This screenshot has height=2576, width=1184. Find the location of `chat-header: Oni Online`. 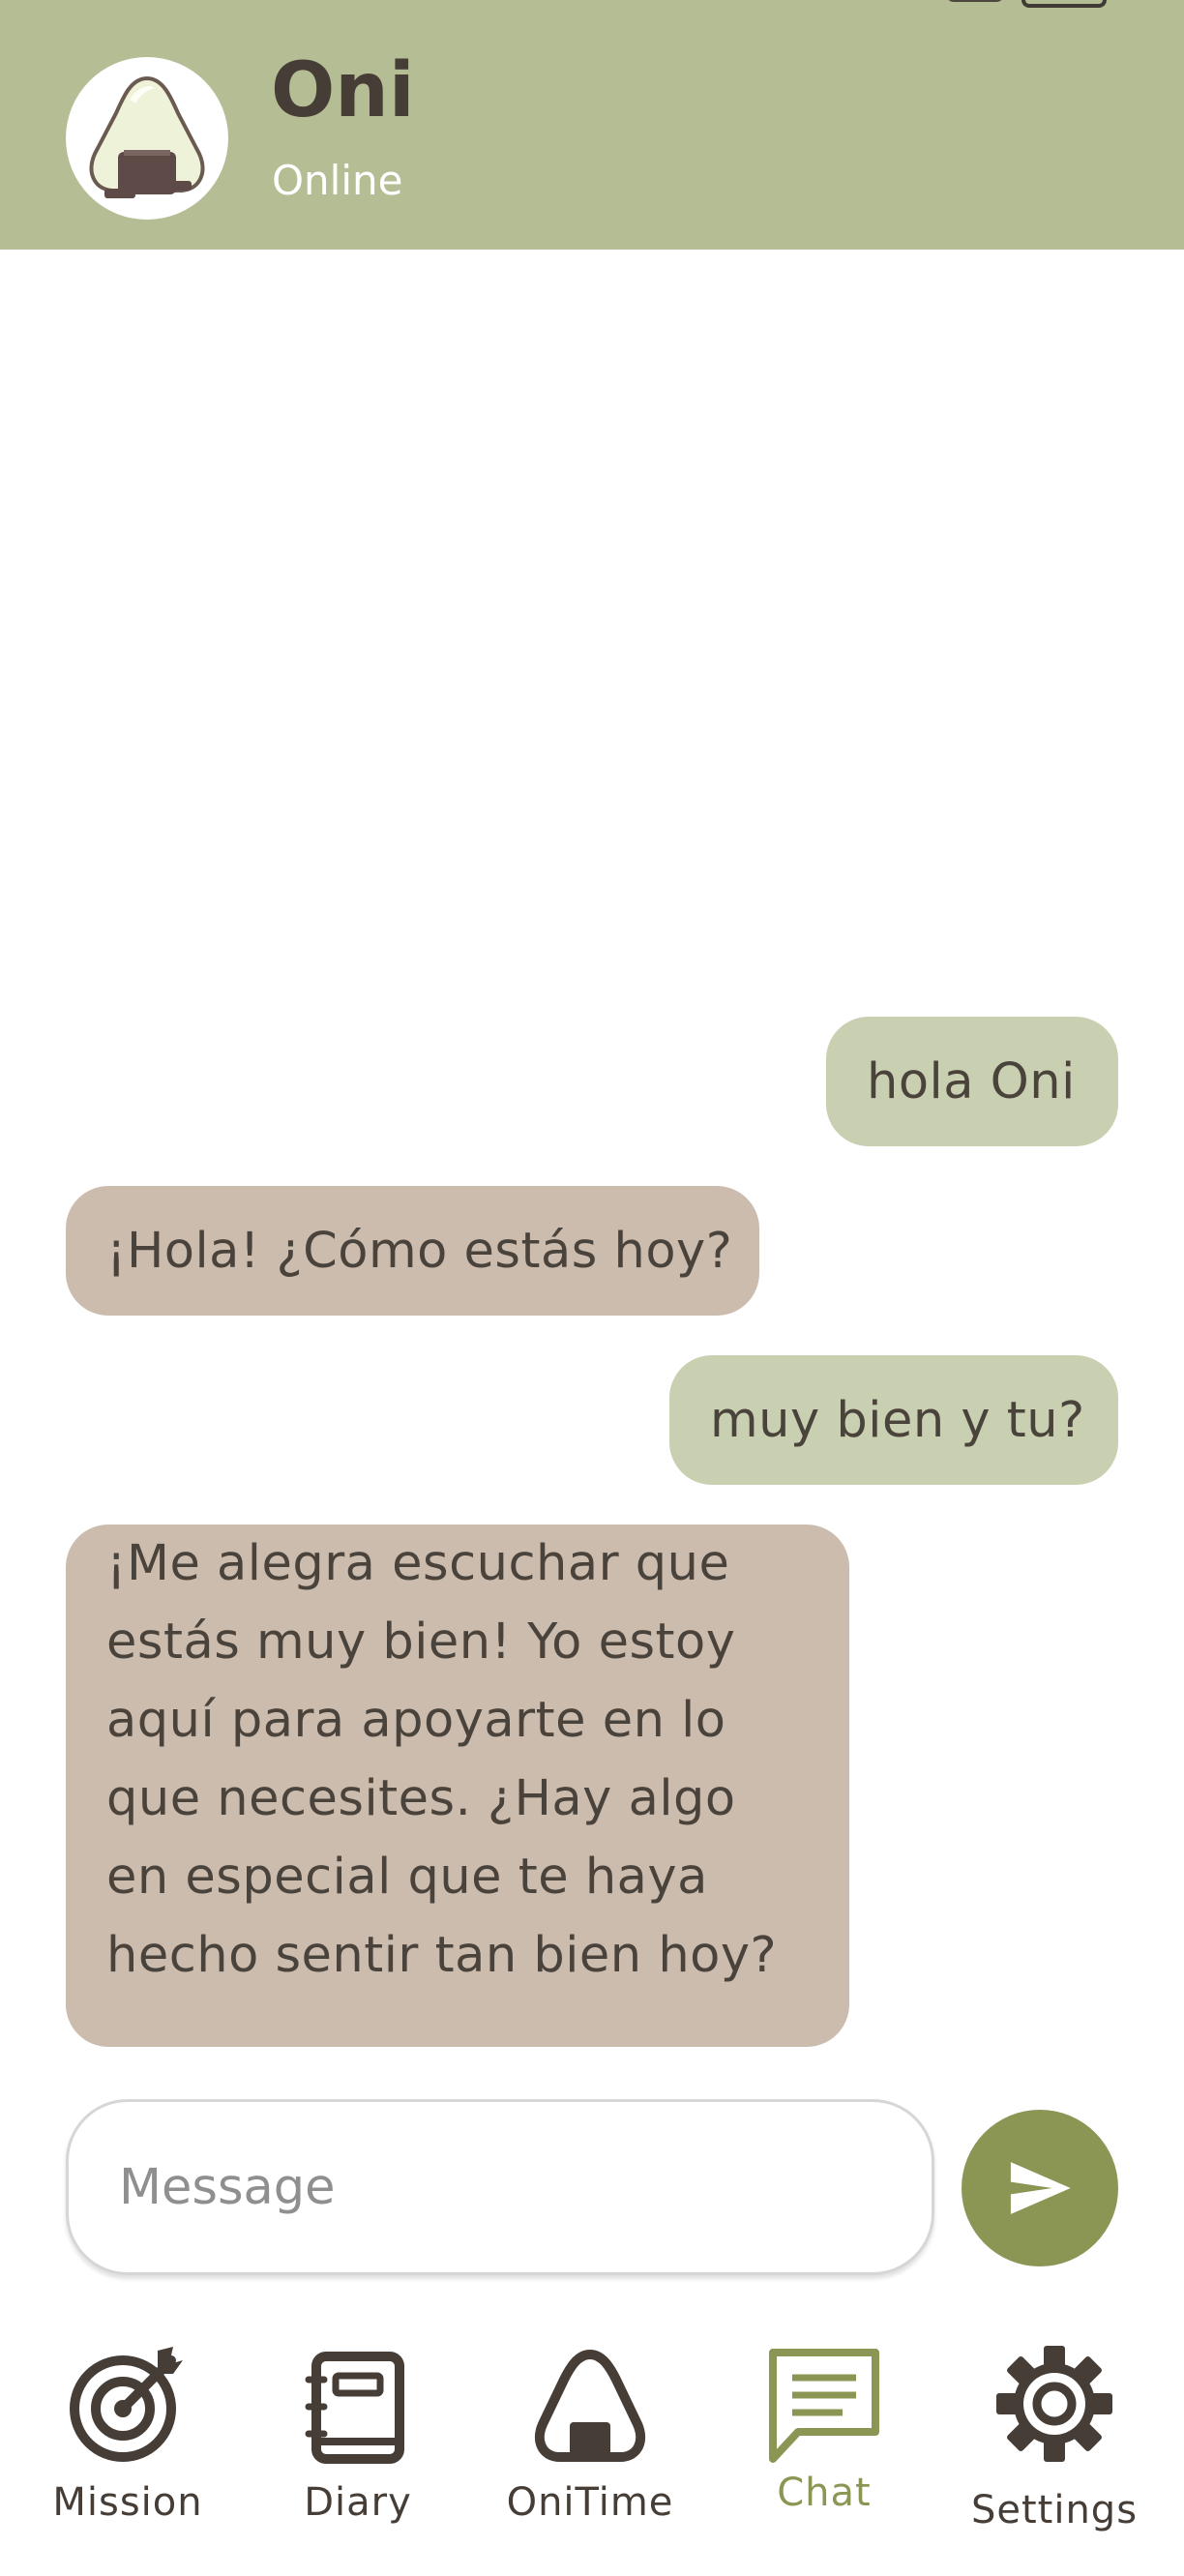

chat-header: Oni Online is located at coordinates (592, 125).